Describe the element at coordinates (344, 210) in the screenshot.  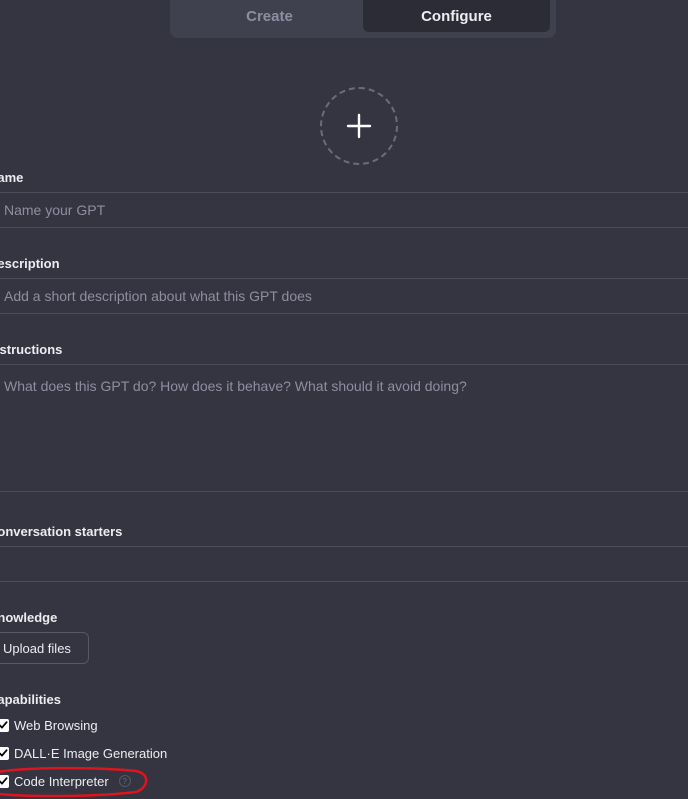
I see `name-input` at that location.